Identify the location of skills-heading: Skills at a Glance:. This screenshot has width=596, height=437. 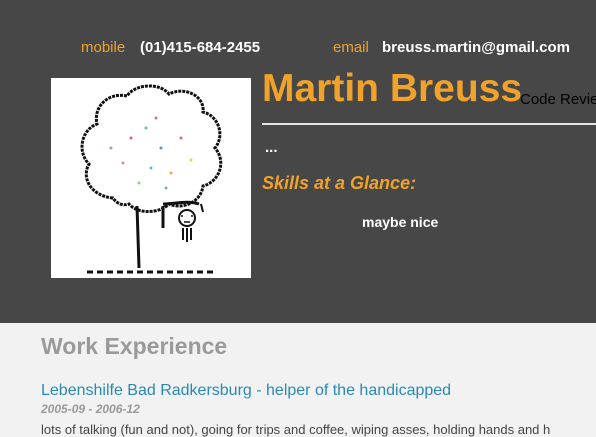
(339, 183).